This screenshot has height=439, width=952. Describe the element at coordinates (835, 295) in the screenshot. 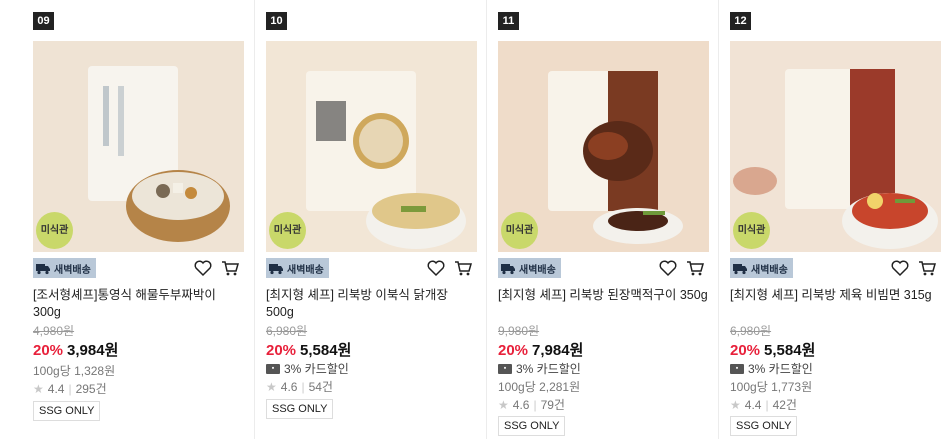

I see `product-title: [최지형 셰프] 리북방 제육 비빔면 315g` at that location.